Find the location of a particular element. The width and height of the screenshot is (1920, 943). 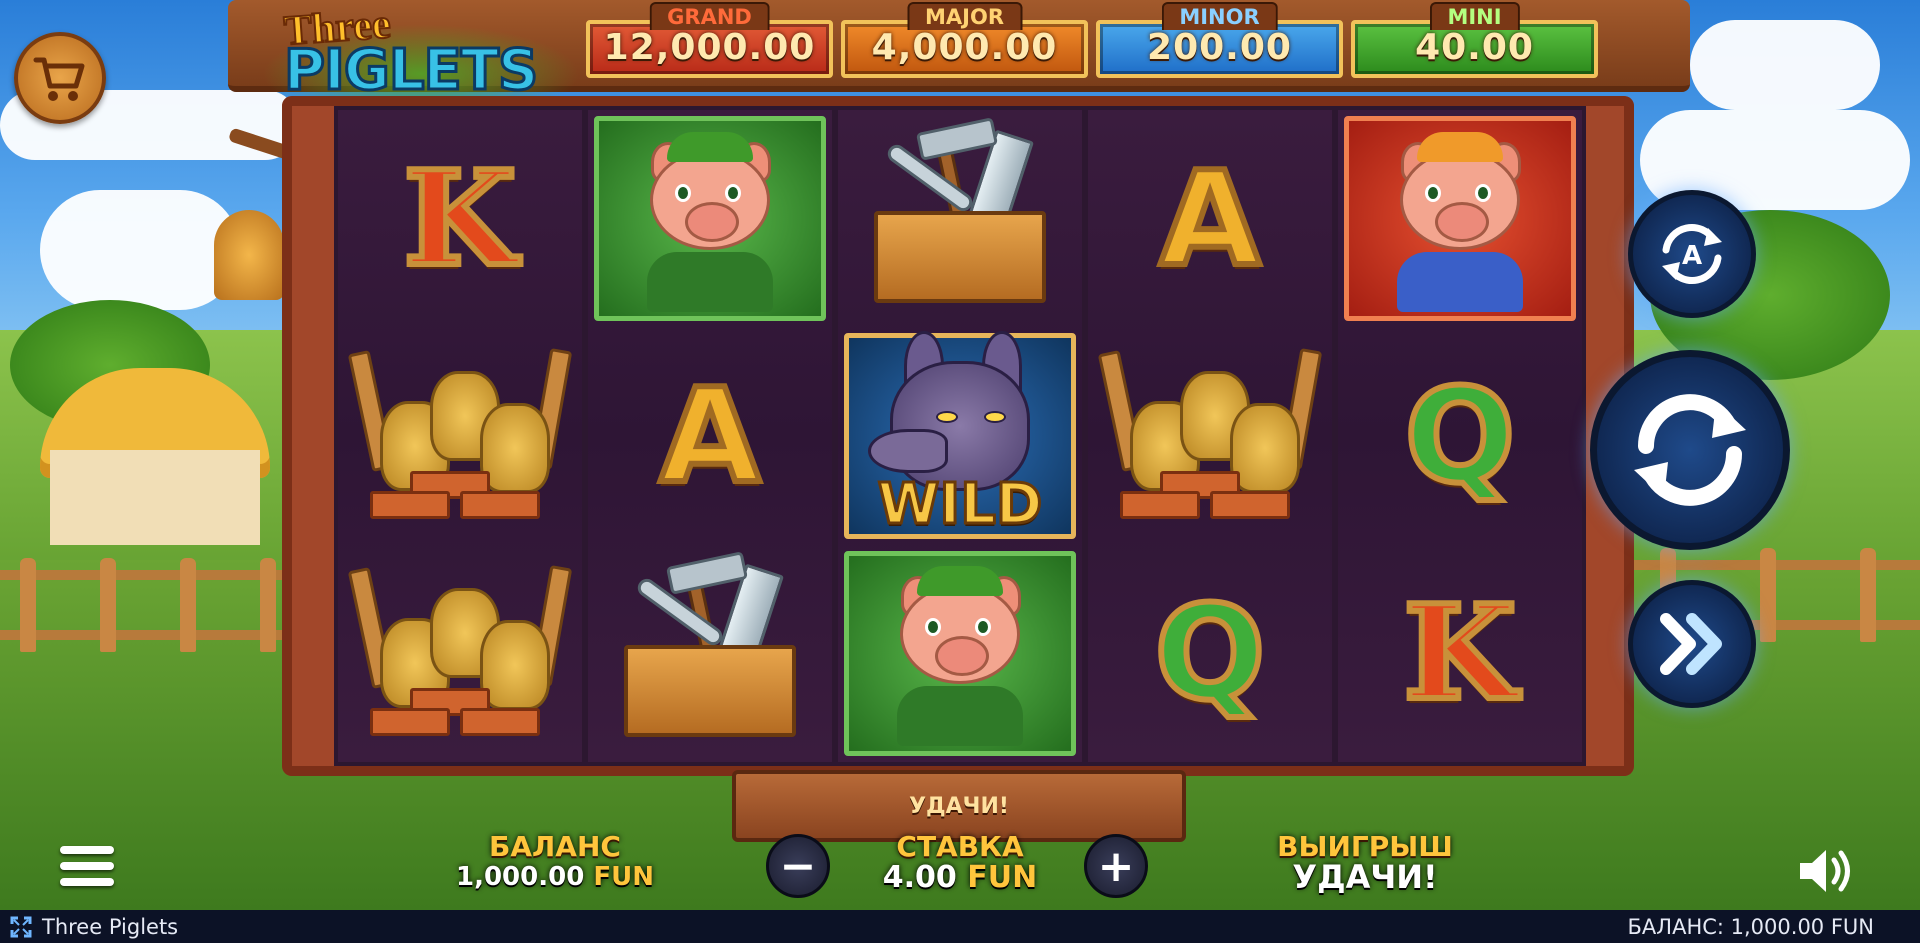

reel-3: WILD is located at coordinates (960, 436).